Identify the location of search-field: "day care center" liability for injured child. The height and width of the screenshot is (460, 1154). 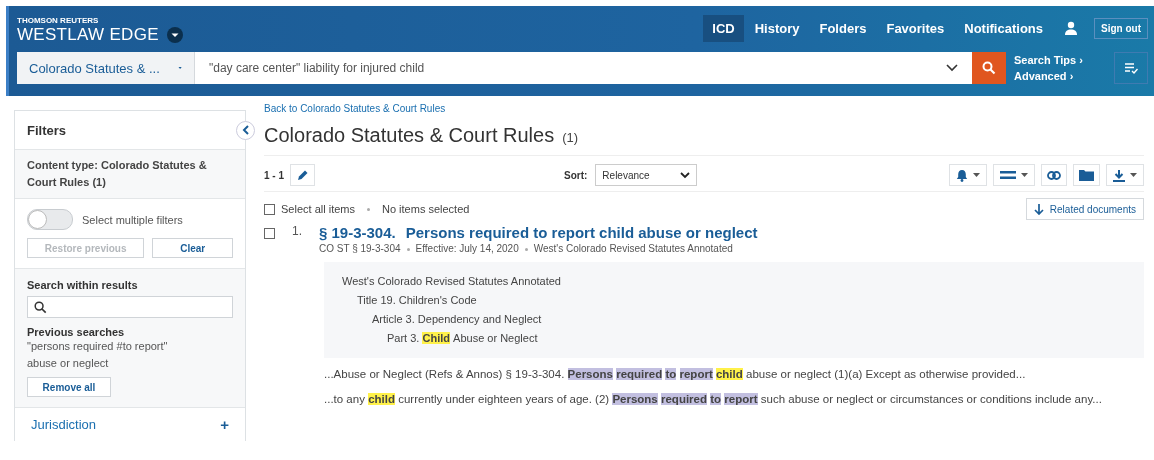
(570, 68).